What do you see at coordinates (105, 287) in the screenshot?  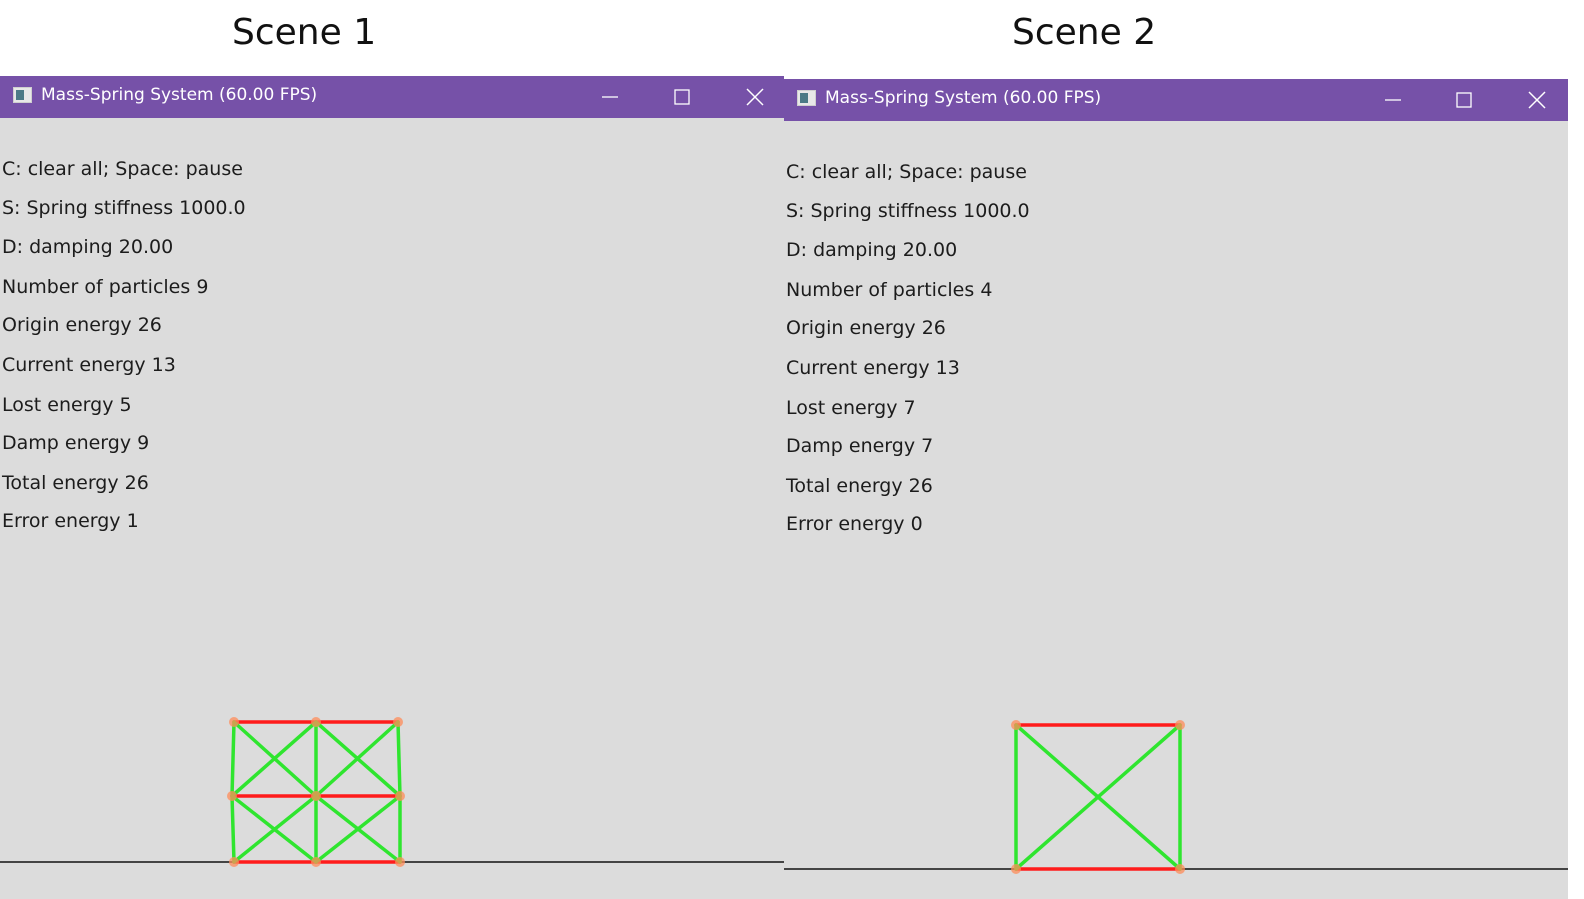 I see `particle-count-readout: Number of particles 9` at bounding box center [105, 287].